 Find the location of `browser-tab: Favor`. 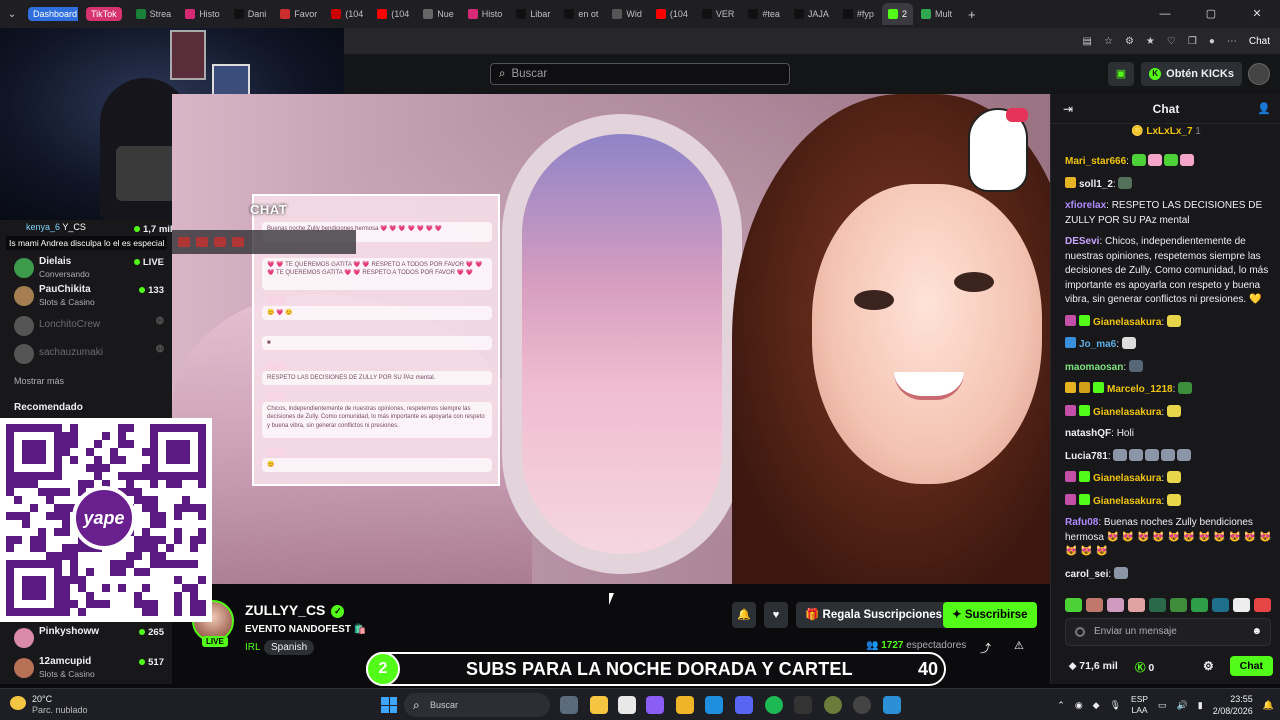

browser-tab: Favor is located at coordinates (298, 14).